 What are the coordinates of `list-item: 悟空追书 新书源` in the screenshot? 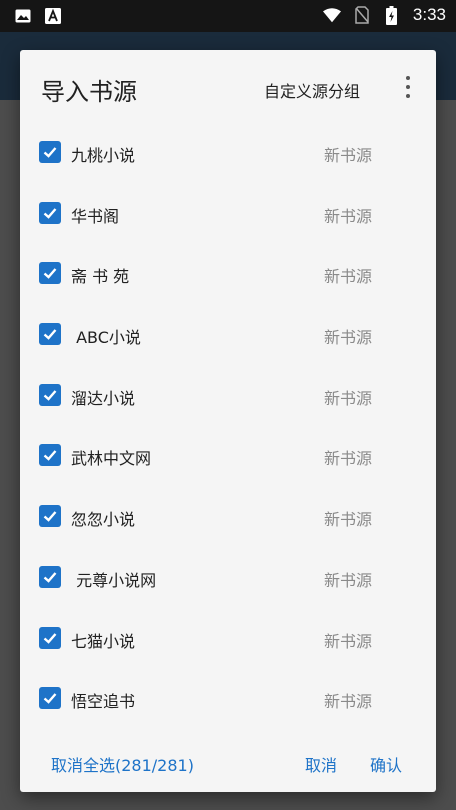 It's located at (228, 698).